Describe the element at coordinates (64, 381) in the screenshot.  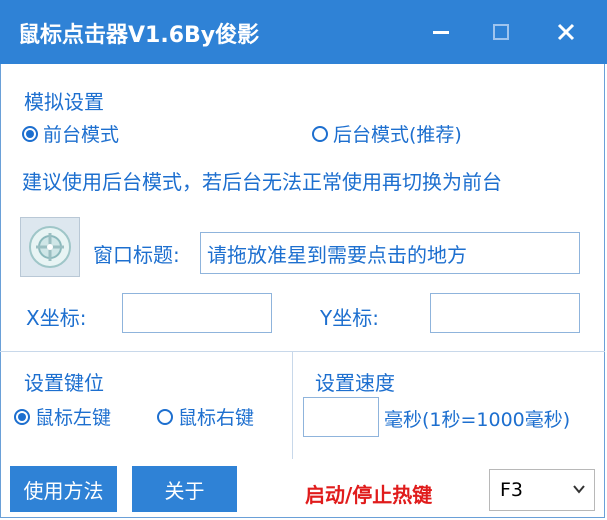
I see `key-settings-label: 设置键位` at that location.